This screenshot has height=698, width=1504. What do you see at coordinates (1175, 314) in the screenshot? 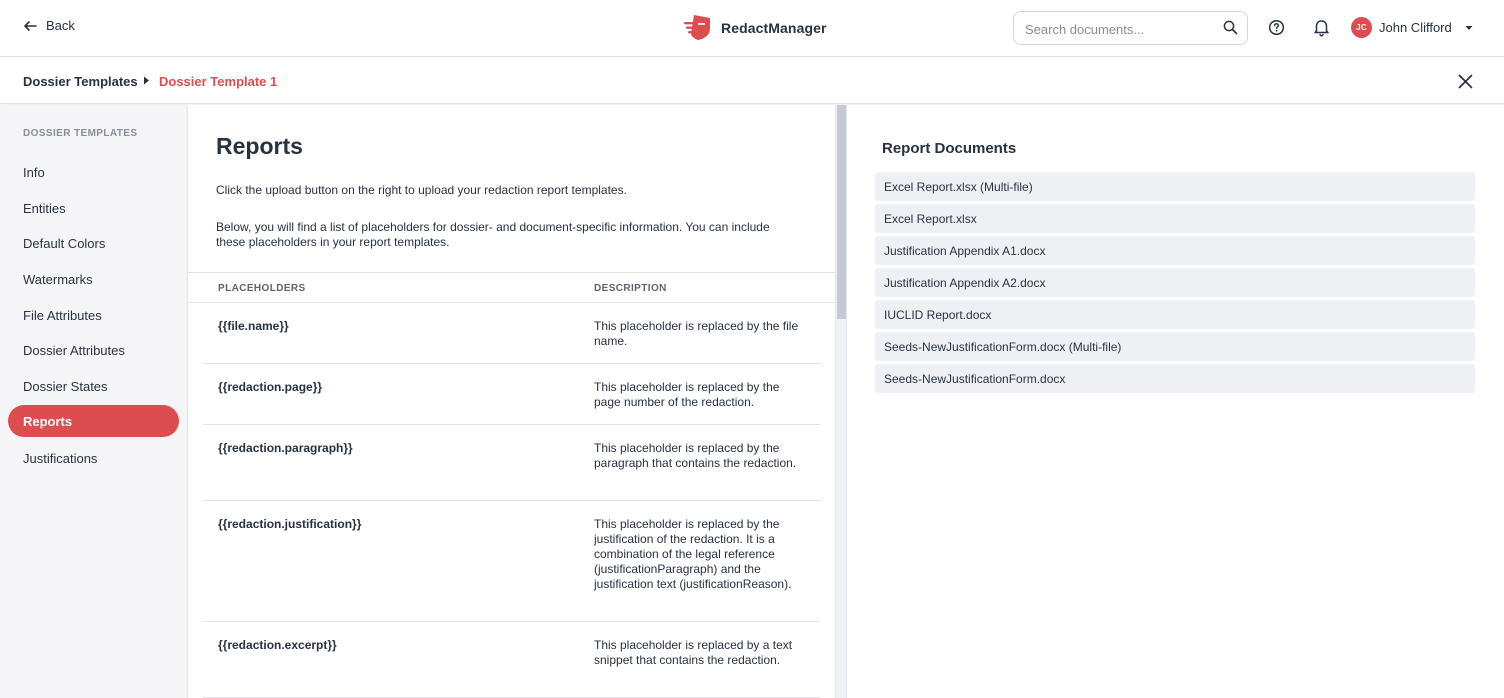
I see `report-document-item: IUCLID Report.docx` at bounding box center [1175, 314].